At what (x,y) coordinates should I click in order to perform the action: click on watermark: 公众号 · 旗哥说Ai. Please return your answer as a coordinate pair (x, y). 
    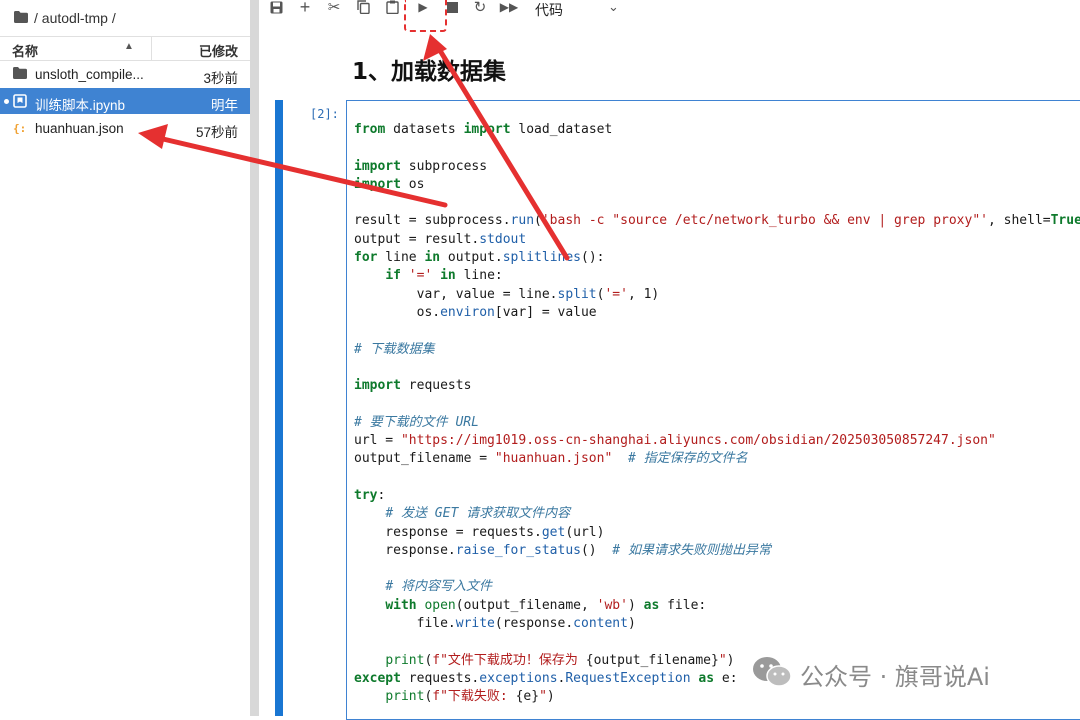
    Looking at the image, I should click on (871, 674).